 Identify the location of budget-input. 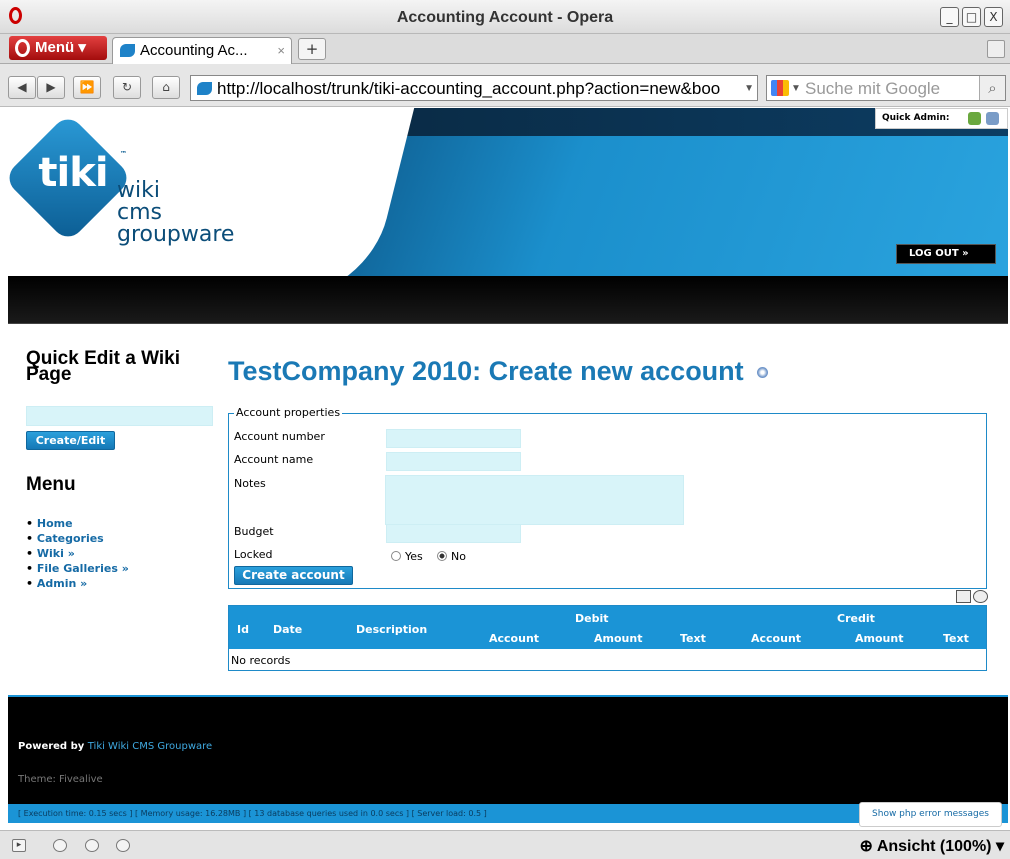
(453, 533).